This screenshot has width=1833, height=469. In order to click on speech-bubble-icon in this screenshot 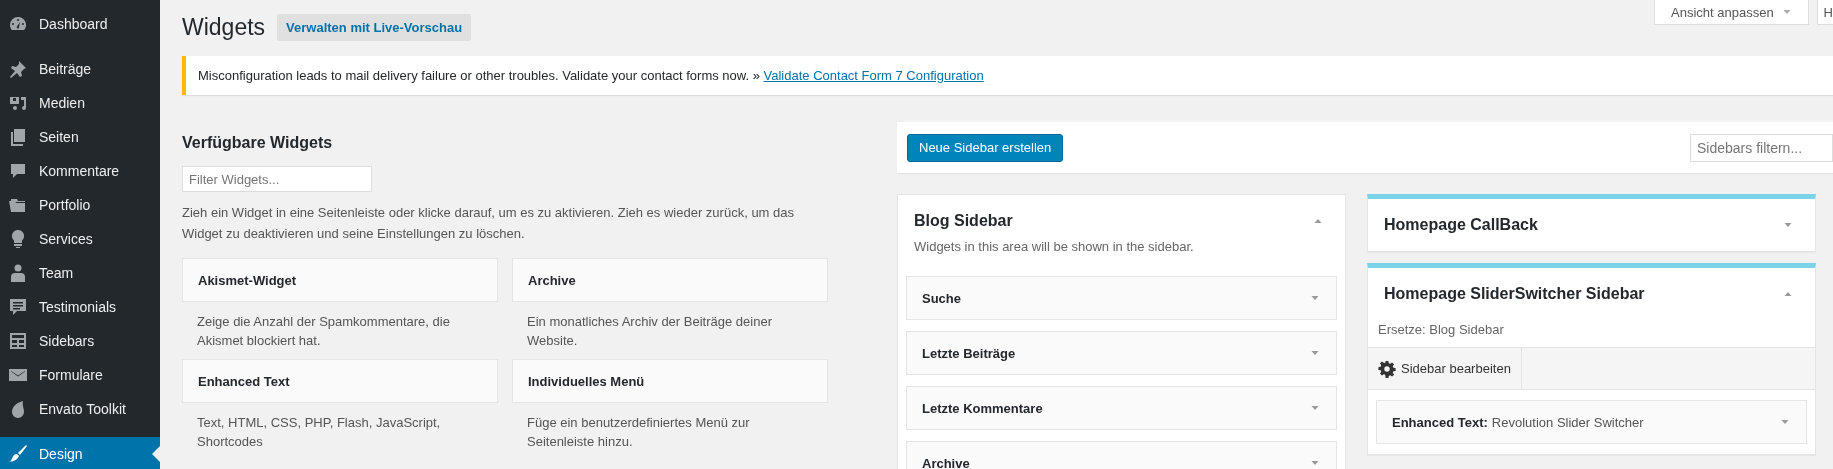, I will do `click(18, 171)`.